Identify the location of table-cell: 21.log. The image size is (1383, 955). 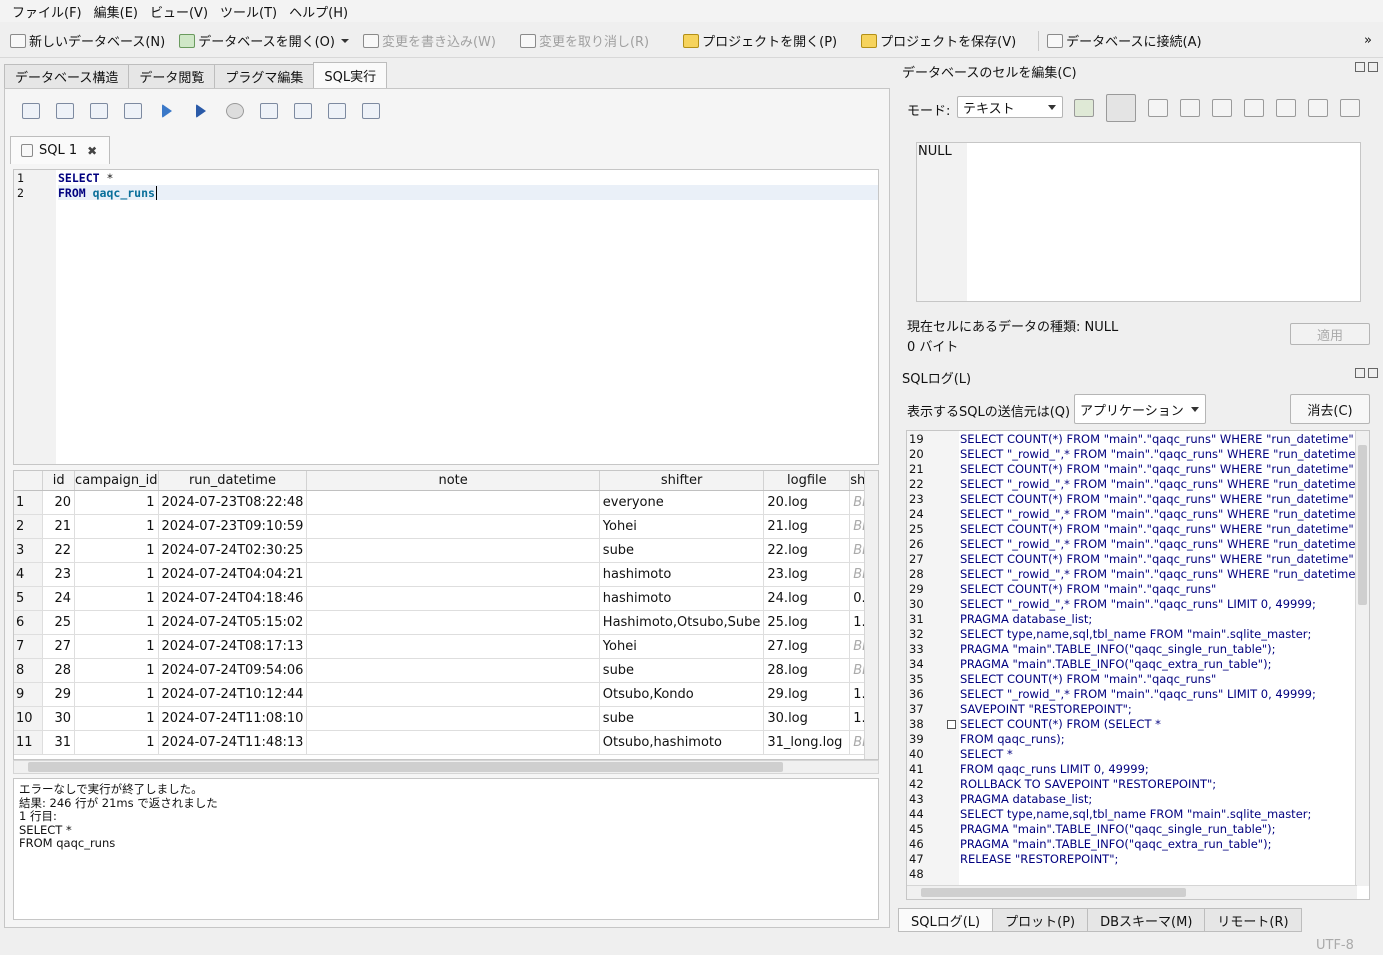
(807, 526).